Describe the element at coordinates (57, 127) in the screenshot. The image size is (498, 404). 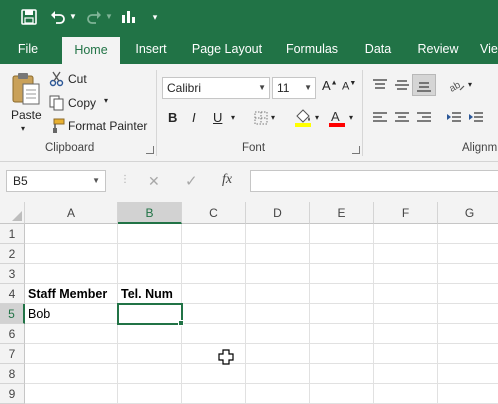
I see `format-painter-icon` at that location.